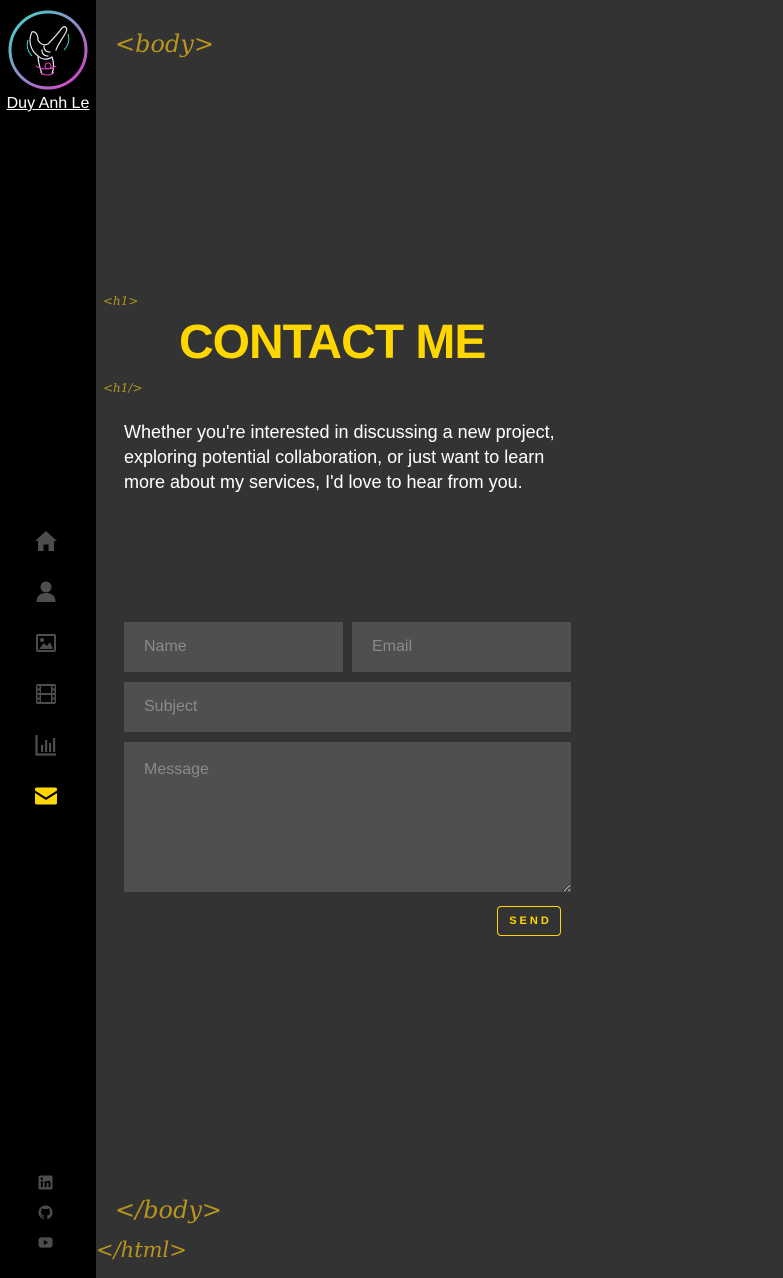 This screenshot has height=1278, width=783. What do you see at coordinates (233, 647) in the screenshot?
I see `name-input` at bounding box center [233, 647].